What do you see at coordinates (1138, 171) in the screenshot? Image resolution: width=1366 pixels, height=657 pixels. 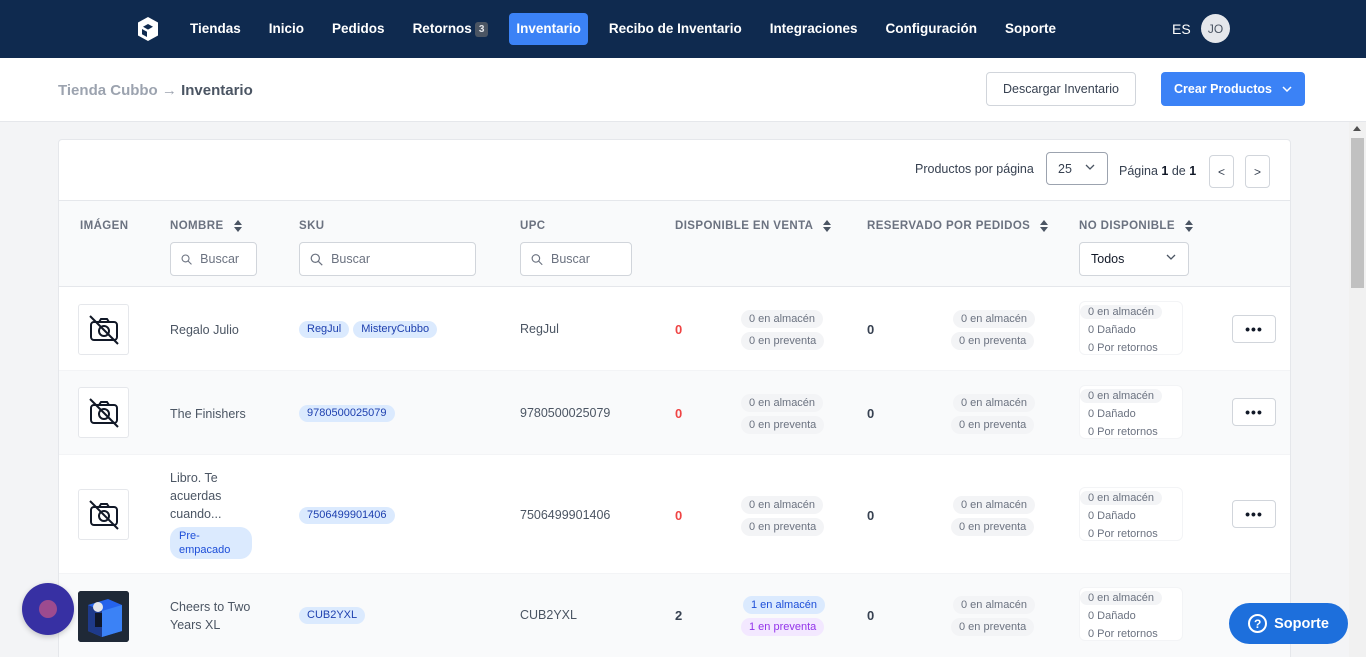 I see `page-prefix: Página` at bounding box center [1138, 171].